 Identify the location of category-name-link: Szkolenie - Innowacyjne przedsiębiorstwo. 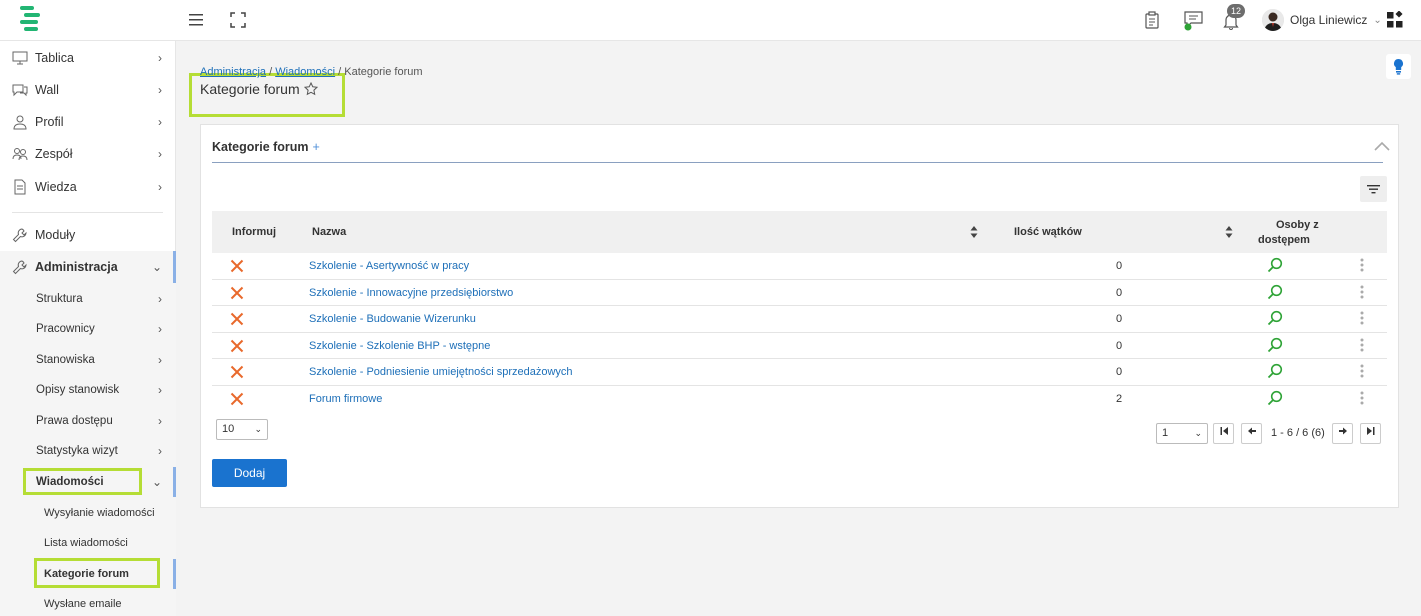
(411, 293).